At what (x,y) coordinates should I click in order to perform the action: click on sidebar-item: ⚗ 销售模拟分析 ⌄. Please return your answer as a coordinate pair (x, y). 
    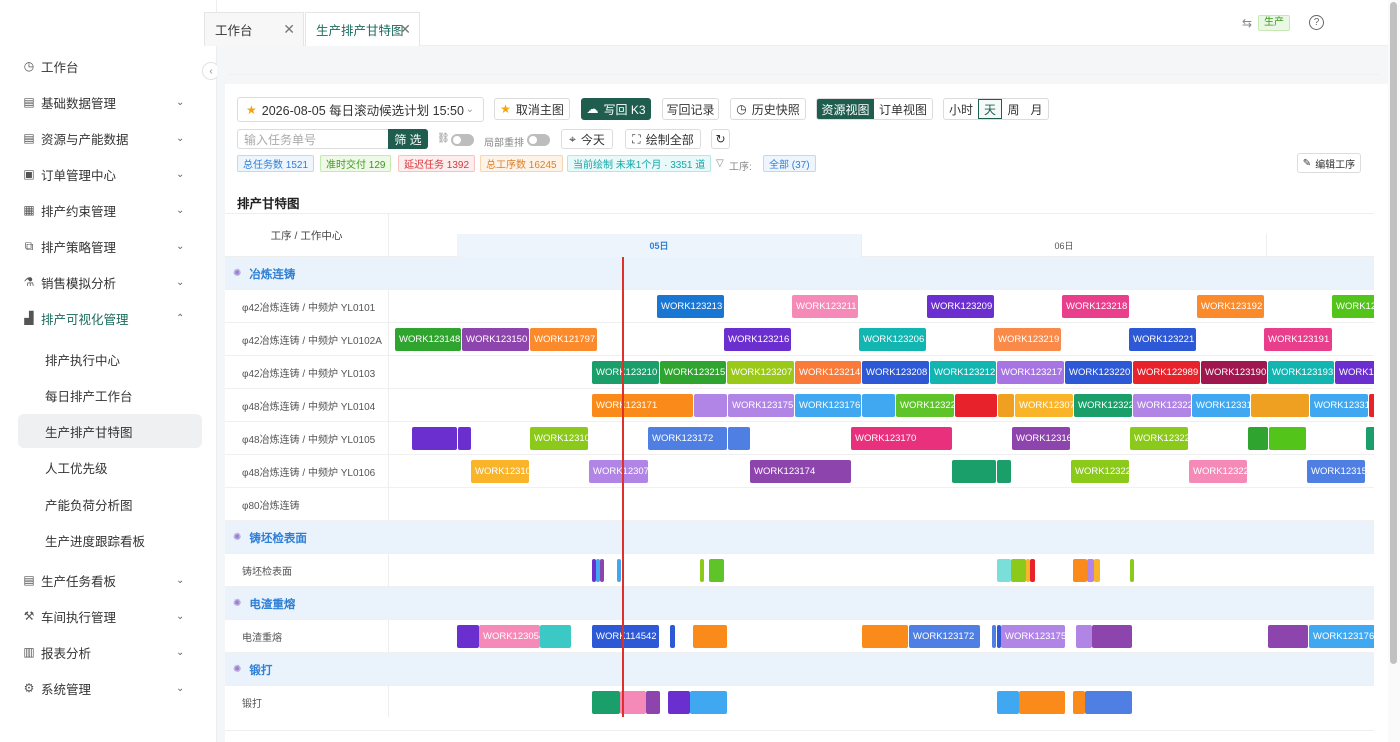
    Looking at the image, I should click on (108, 282).